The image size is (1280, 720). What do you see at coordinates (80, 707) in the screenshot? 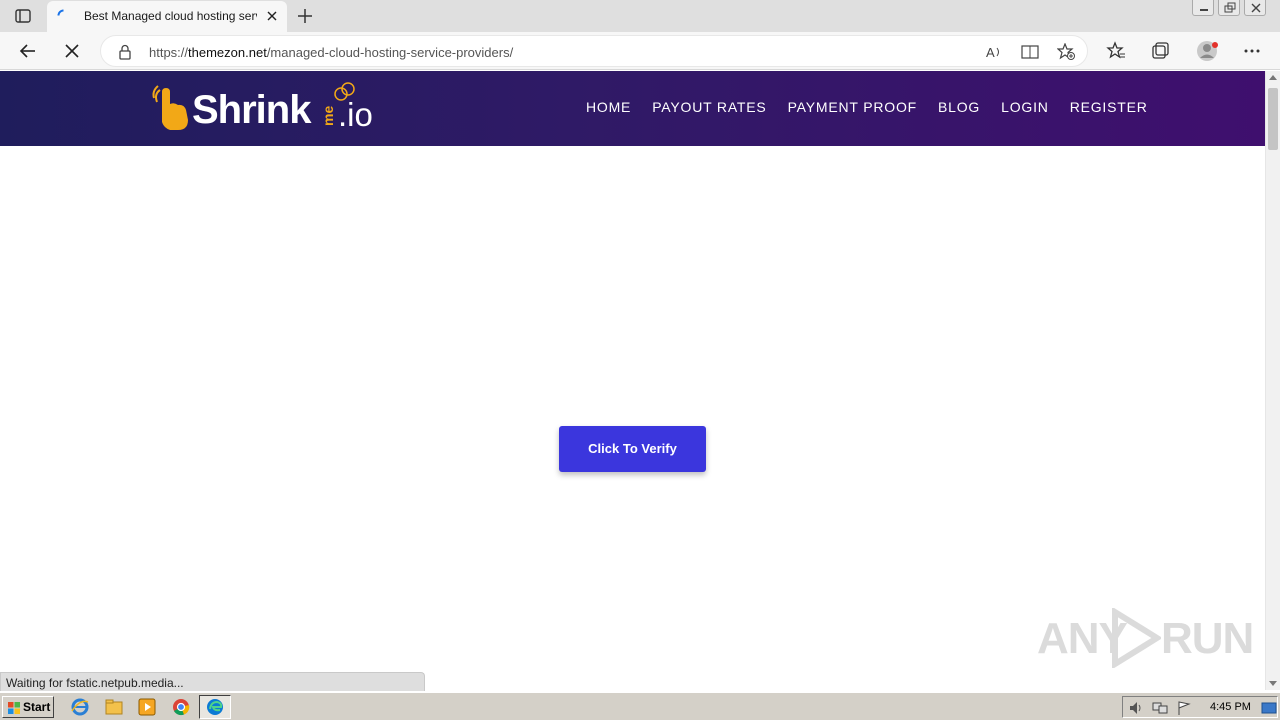
I see `ie-icon` at bounding box center [80, 707].